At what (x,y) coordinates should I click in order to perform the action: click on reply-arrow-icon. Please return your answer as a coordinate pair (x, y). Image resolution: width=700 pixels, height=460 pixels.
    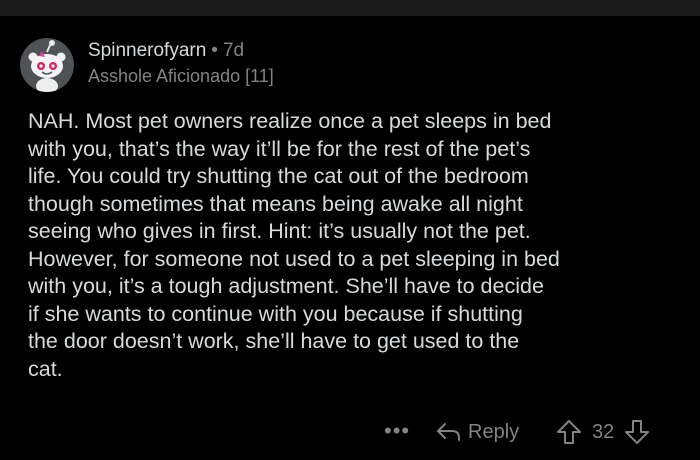
    Looking at the image, I should click on (448, 432).